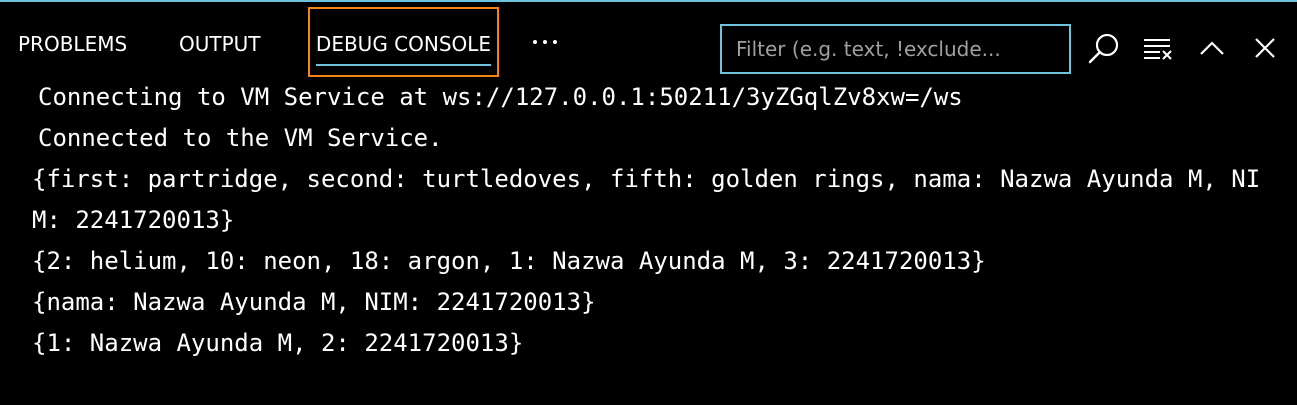 Image resolution: width=1297 pixels, height=405 pixels. Describe the element at coordinates (1104, 49) in the screenshot. I see `search-icon` at that location.